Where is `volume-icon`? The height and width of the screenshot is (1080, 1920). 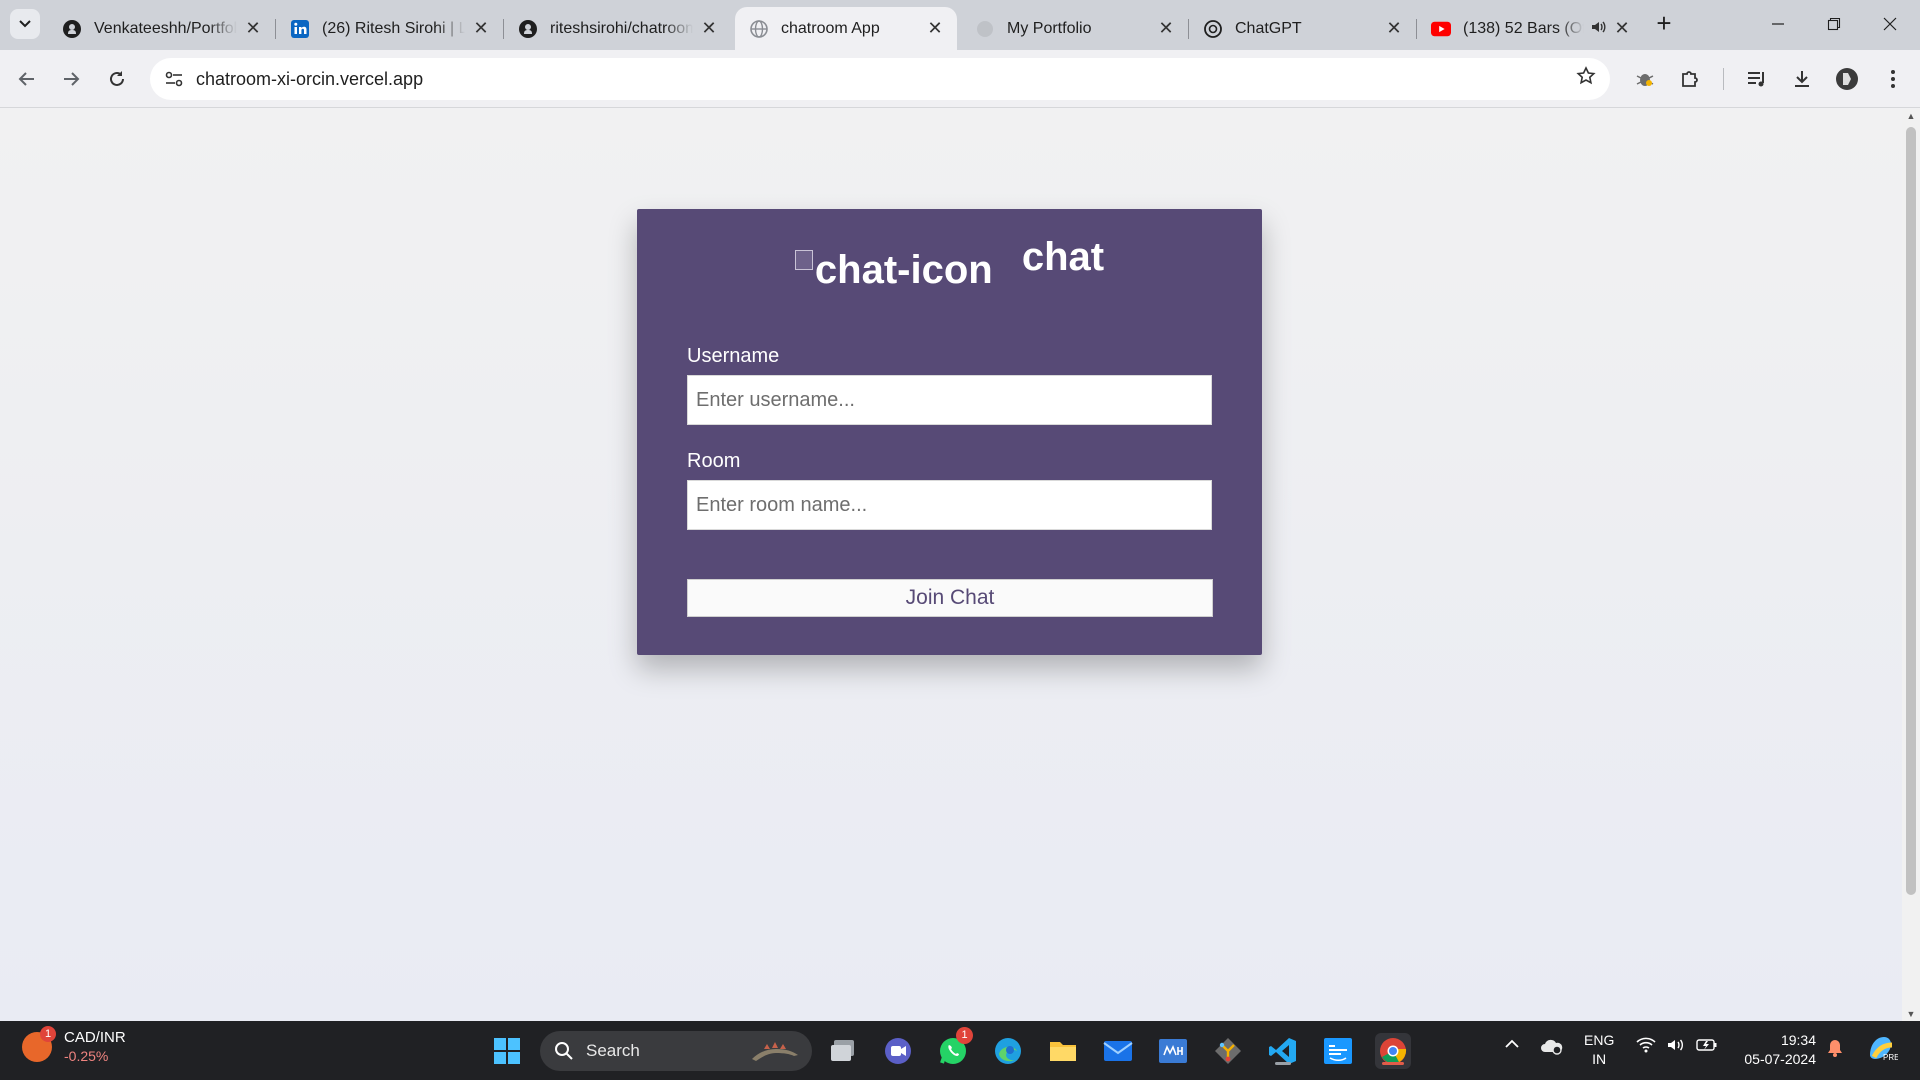 volume-icon is located at coordinates (1676, 1047).